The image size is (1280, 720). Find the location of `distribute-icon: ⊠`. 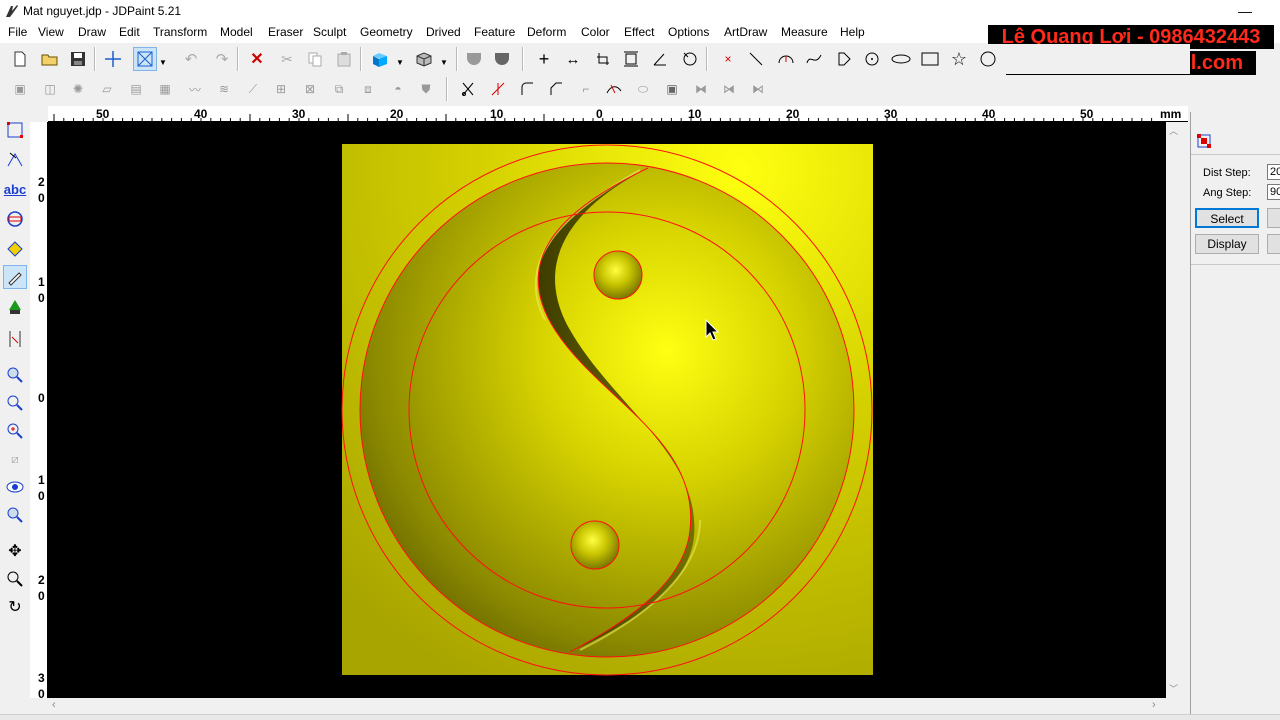

distribute-icon: ⊠ is located at coordinates (310, 89).